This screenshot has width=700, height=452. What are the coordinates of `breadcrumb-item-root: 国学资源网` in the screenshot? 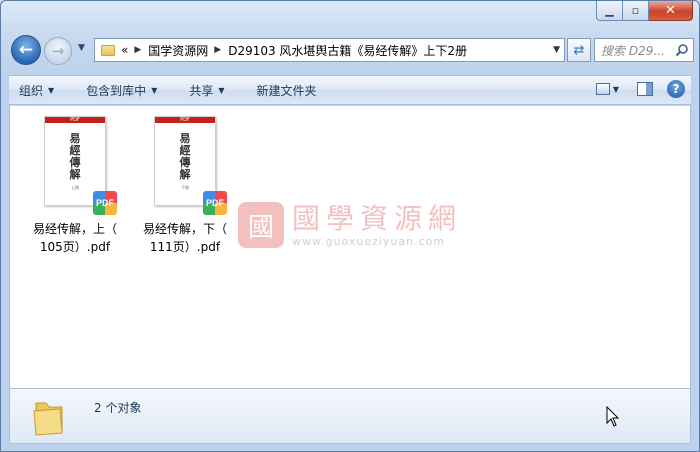 It's located at (178, 50).